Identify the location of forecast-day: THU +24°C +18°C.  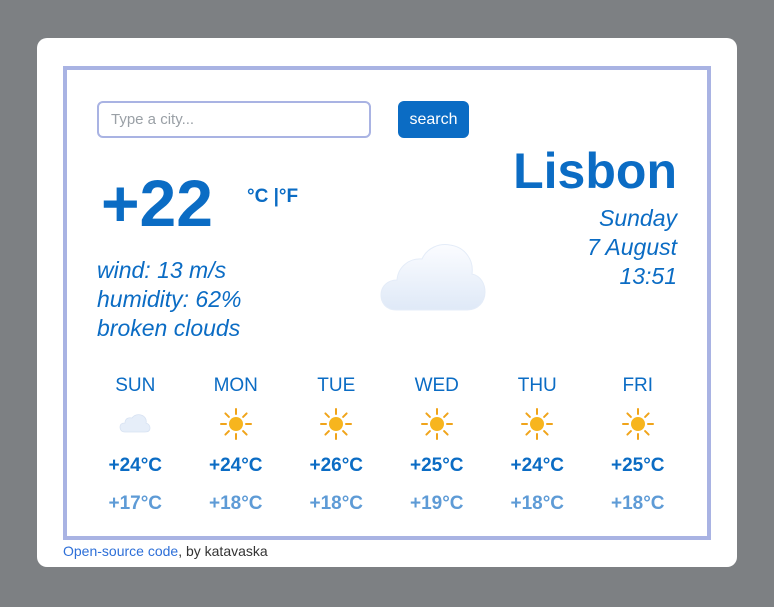
(537, 446).